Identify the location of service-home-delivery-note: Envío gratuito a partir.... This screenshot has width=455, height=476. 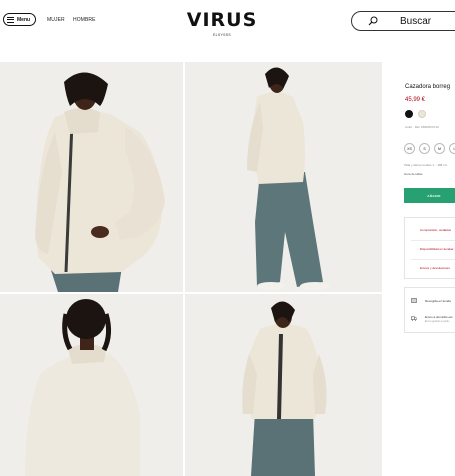
(438, 321).